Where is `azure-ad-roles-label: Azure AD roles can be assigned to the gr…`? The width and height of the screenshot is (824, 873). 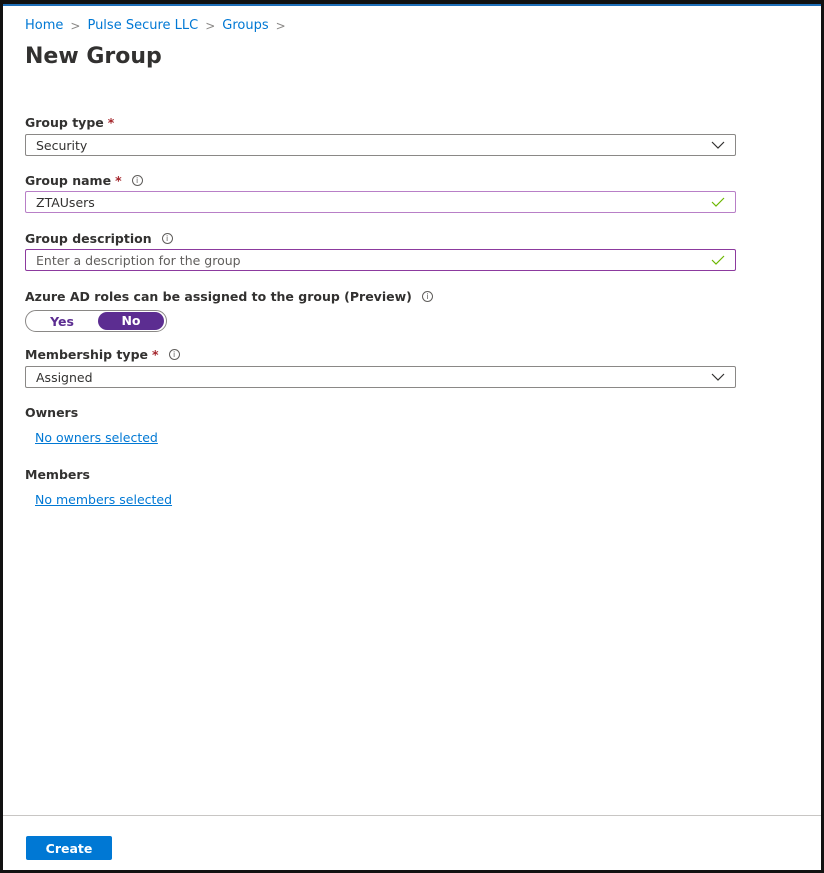 azure-ad-roles-label: Azure AD roles can be assigned to the gr… is located at coordinates (229, 296).